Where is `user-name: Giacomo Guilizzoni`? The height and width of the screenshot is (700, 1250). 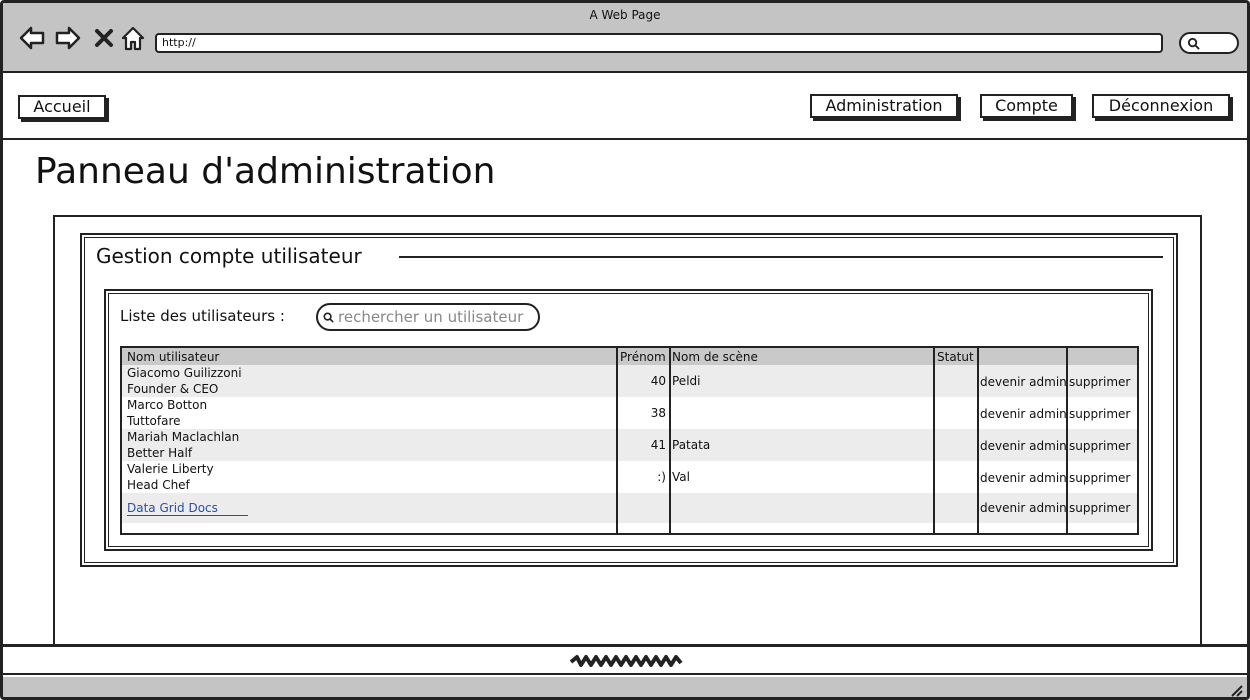
user-name: Giacomo Guilizzoni is located at coordinates (184, 373).